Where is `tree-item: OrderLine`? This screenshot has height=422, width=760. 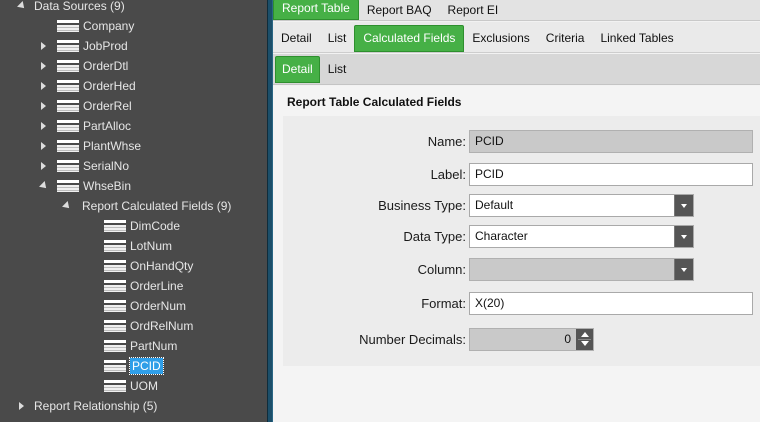 tree-item: OrderLine is located at coordinates (132, 286).